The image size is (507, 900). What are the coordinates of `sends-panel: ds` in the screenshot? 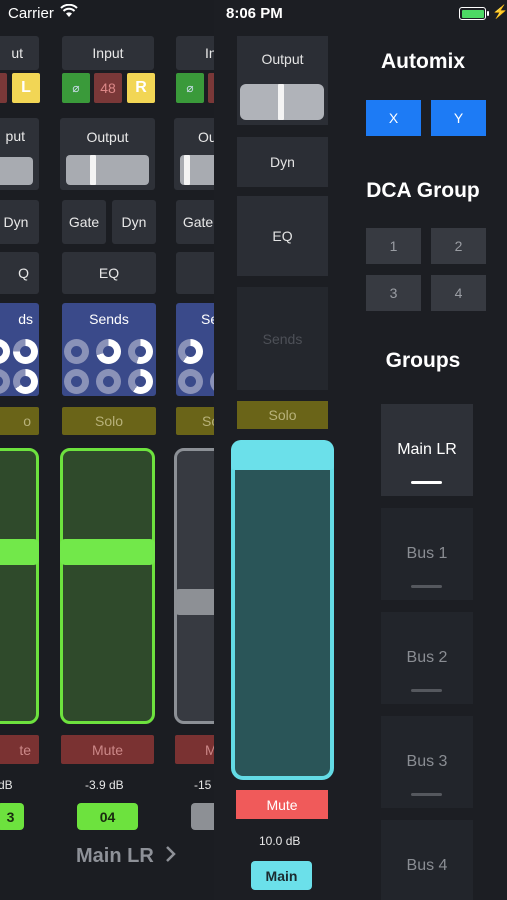 It's located at (19, 349).